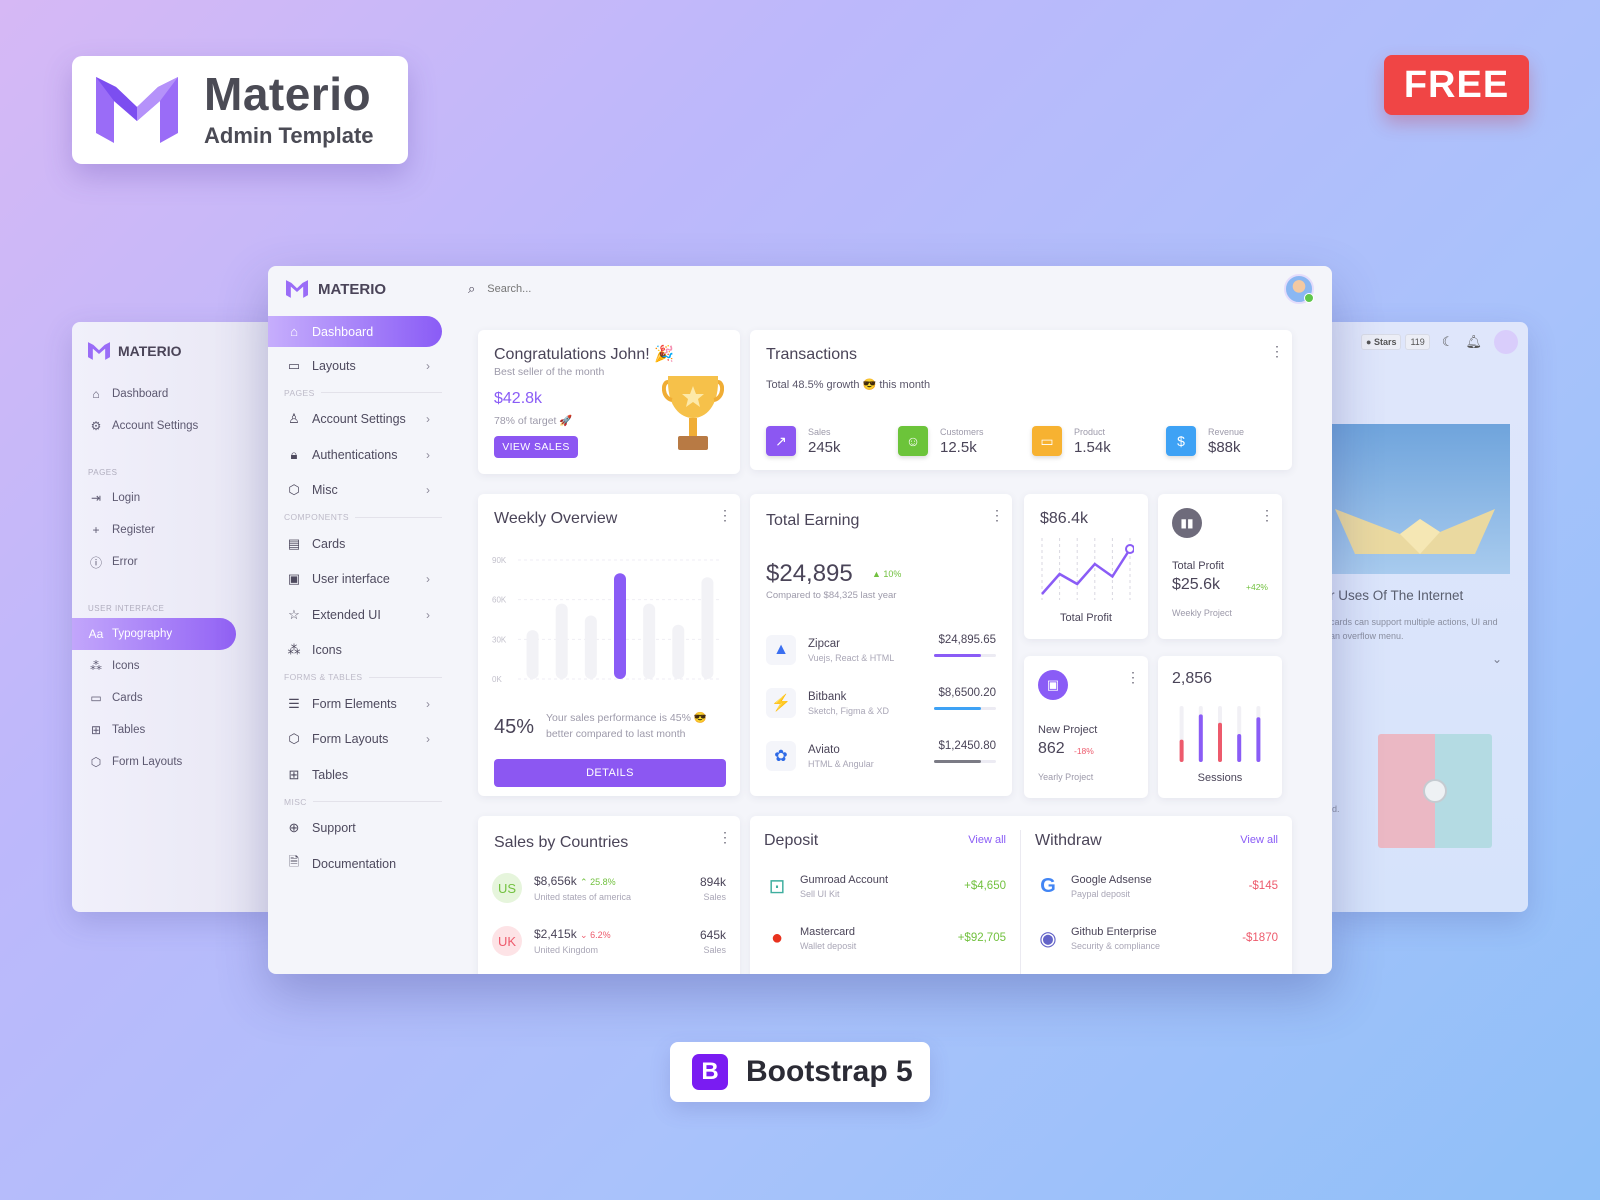 Image resolution: width=1600 pixels, height=1200 pixels. I want to click on sidebar-item-layouts: ▭ Layouts ›, so click(358, 366).